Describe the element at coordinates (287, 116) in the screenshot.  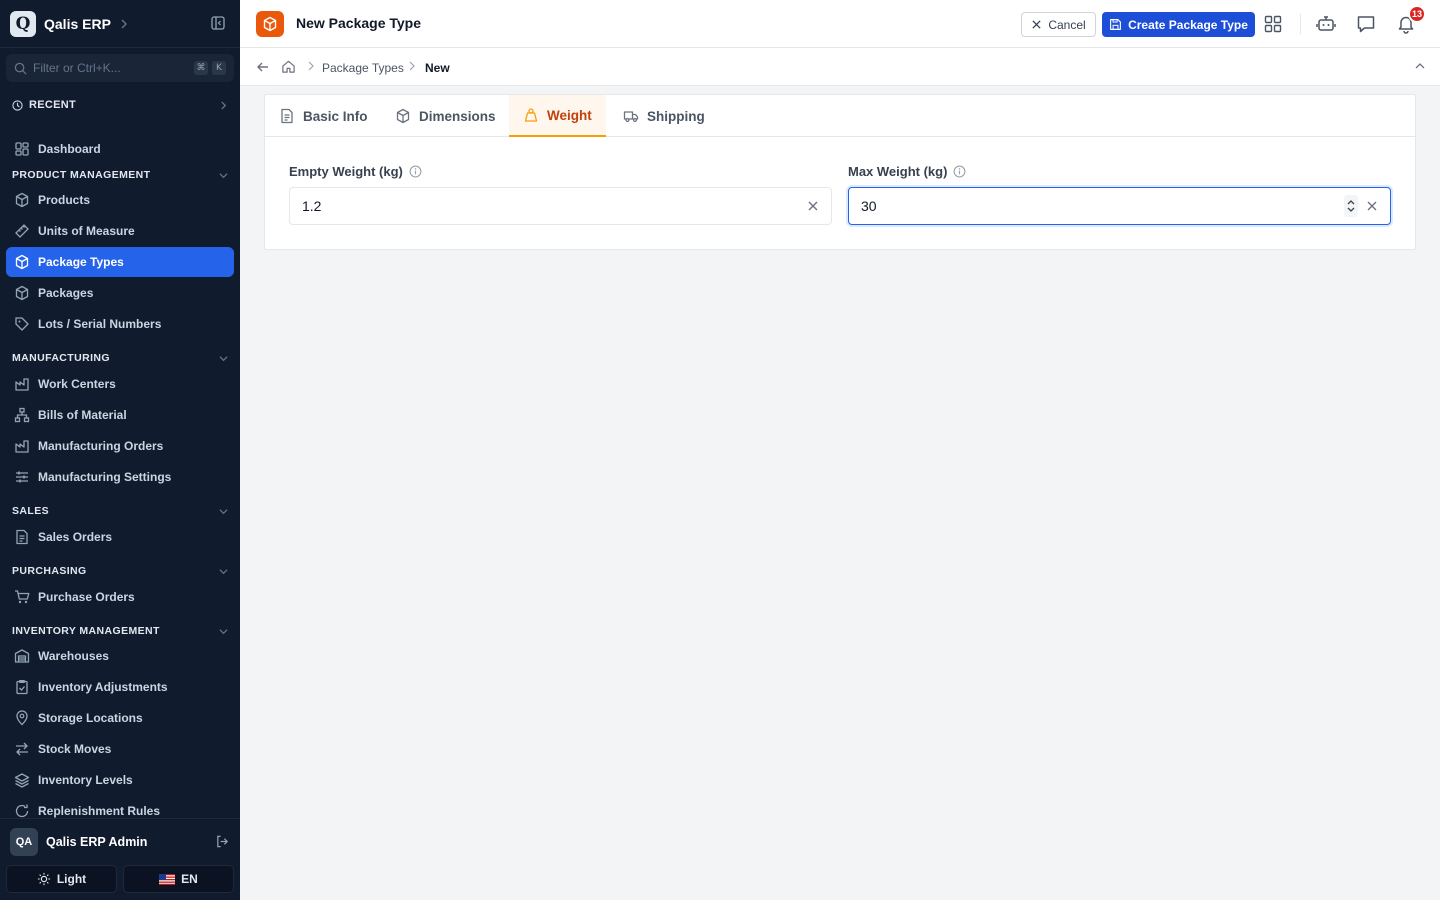
I see `document-icon` at that location.